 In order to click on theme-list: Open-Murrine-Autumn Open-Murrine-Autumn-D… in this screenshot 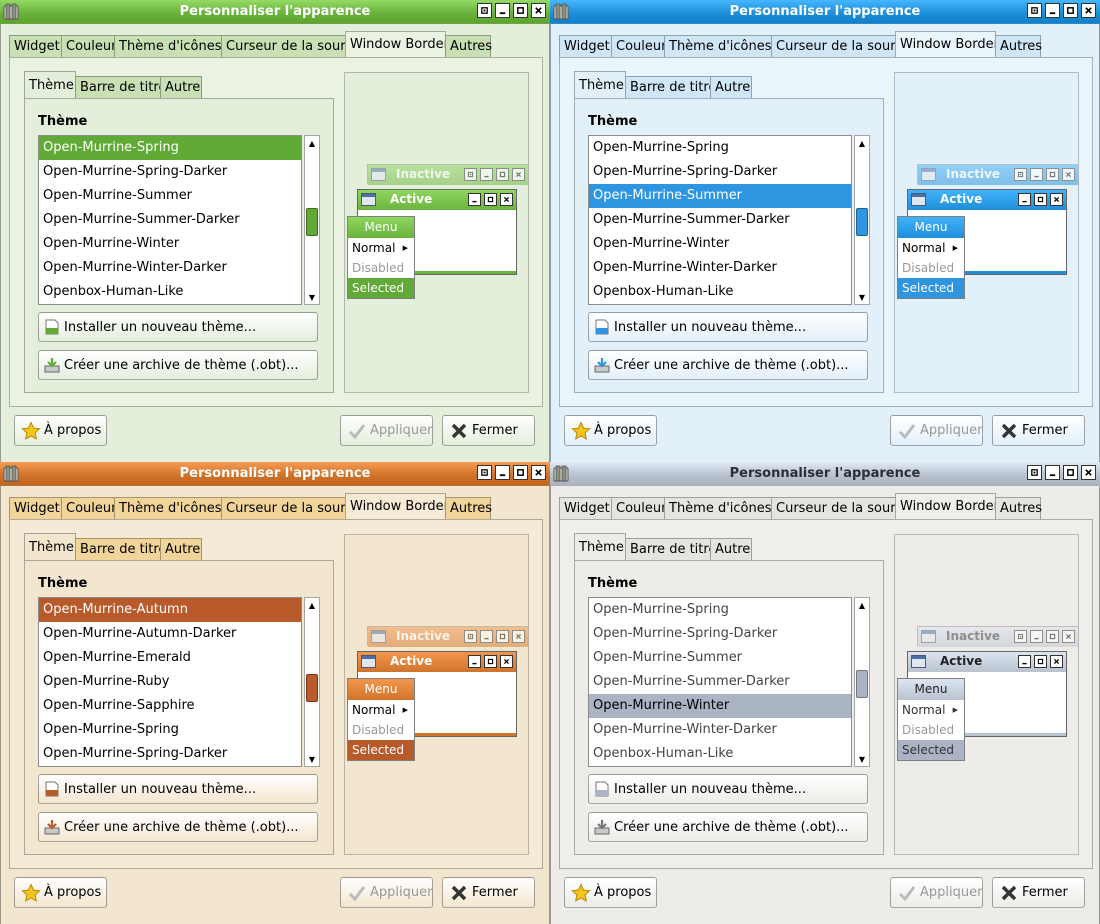, I will do `click(170, 682)`.